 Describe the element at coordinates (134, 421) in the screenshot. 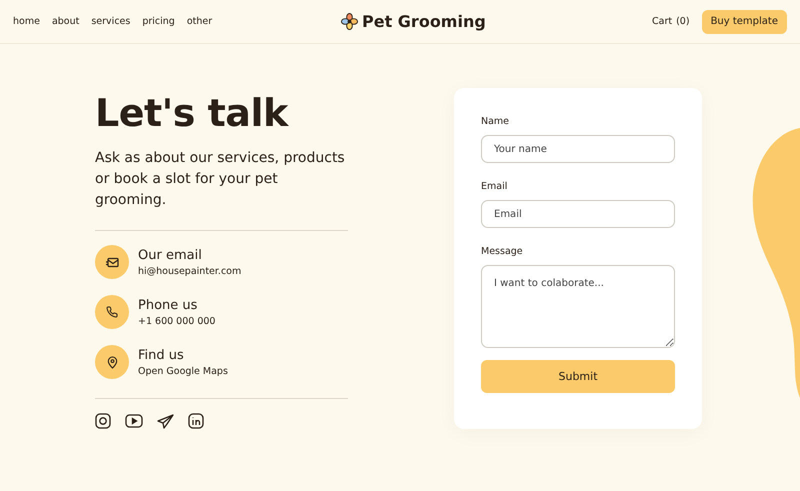

I see `play-icon` at that location.